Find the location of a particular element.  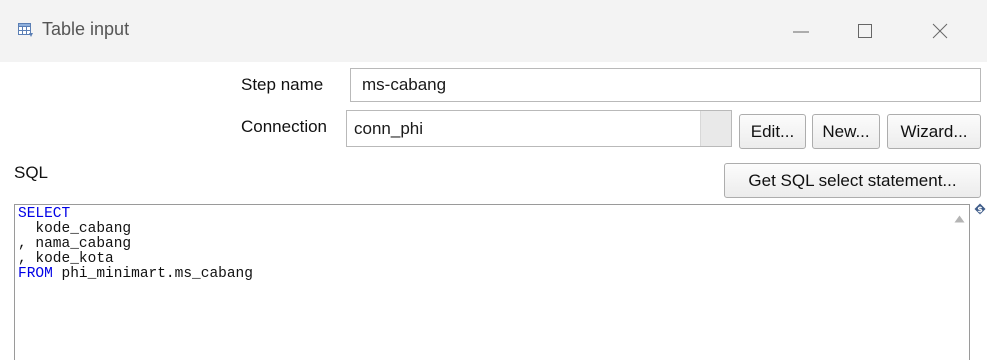

close-button is located at coordinates (940, 31).